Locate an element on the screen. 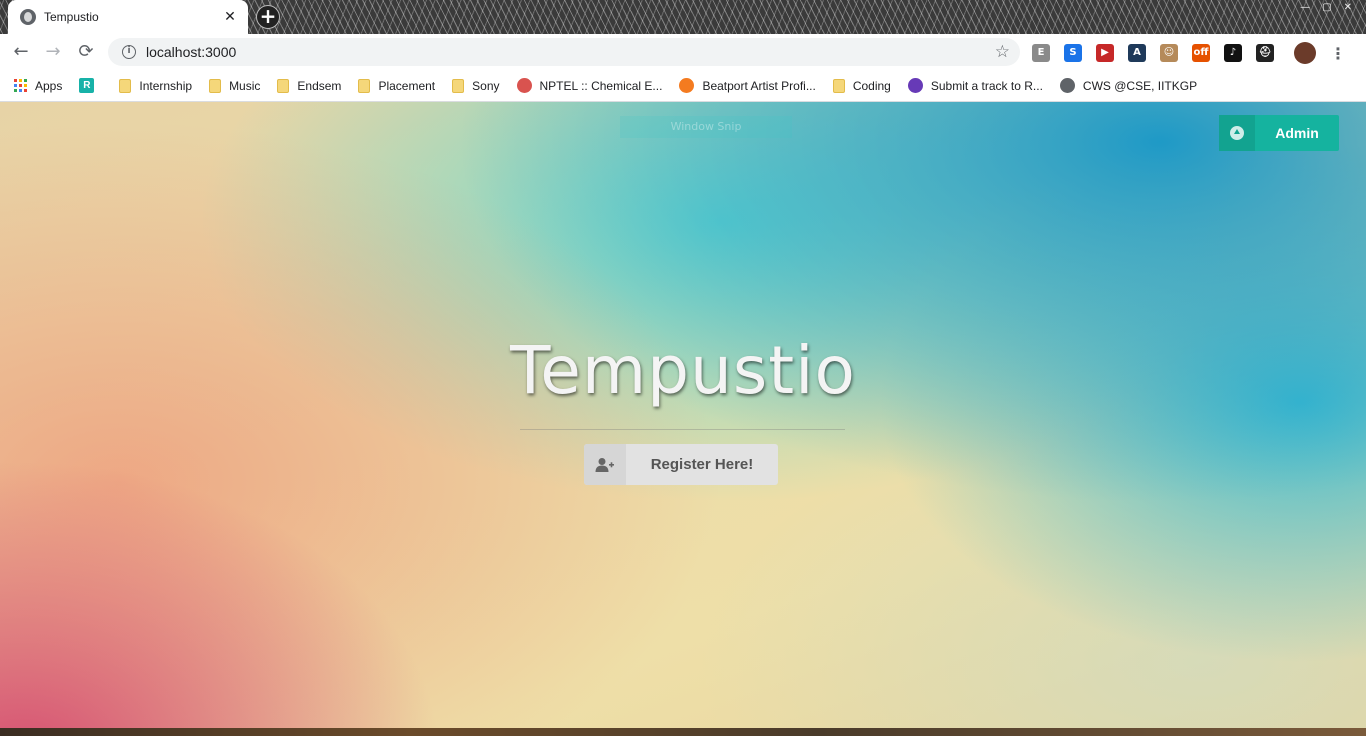 The image size is (1366, 736). bookmark-label: CWS @CSE, IITKGP is located at coordinates (1140, 85).